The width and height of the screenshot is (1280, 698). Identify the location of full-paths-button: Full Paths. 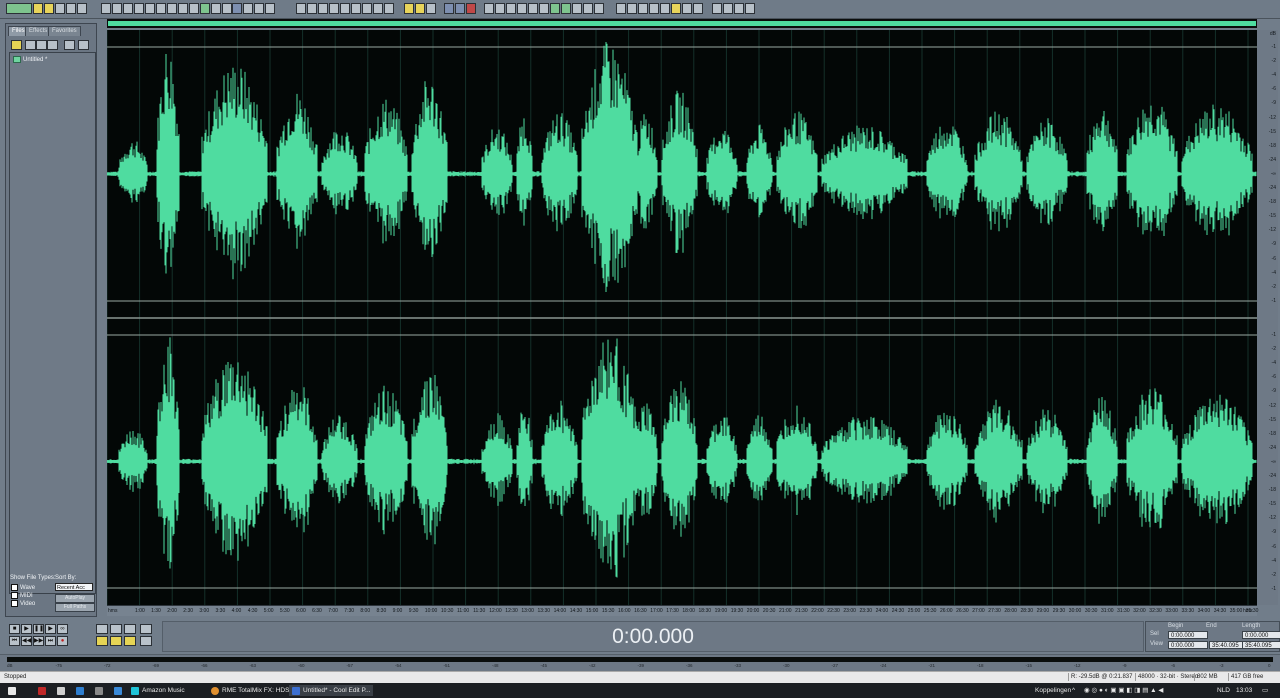
(75, 607).